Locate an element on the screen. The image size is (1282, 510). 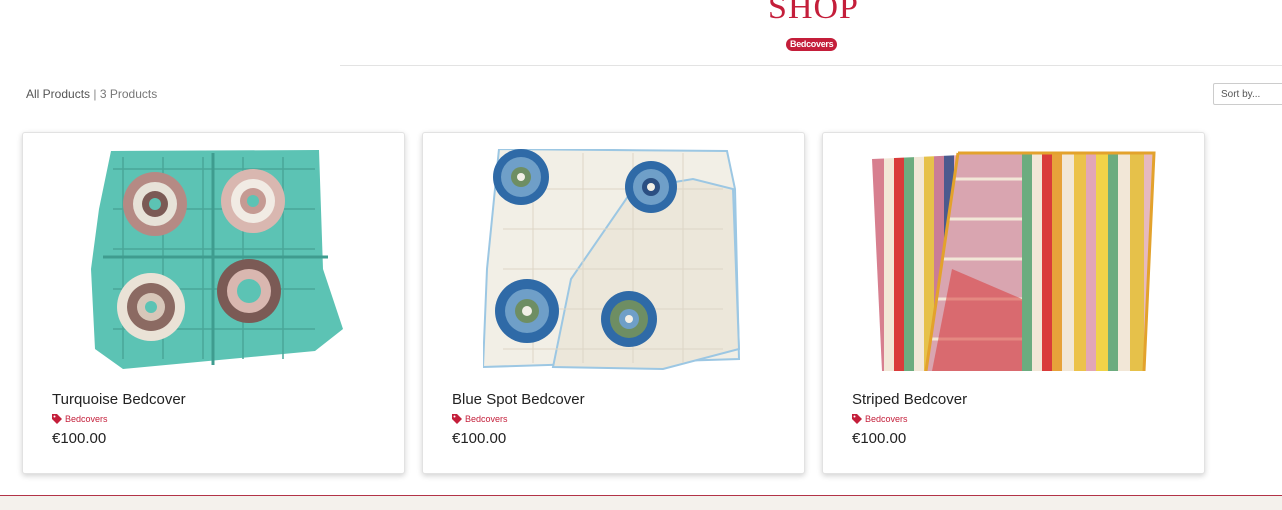
product-count-bar: All Products | 3 Products is located at coordinates (91, 94).